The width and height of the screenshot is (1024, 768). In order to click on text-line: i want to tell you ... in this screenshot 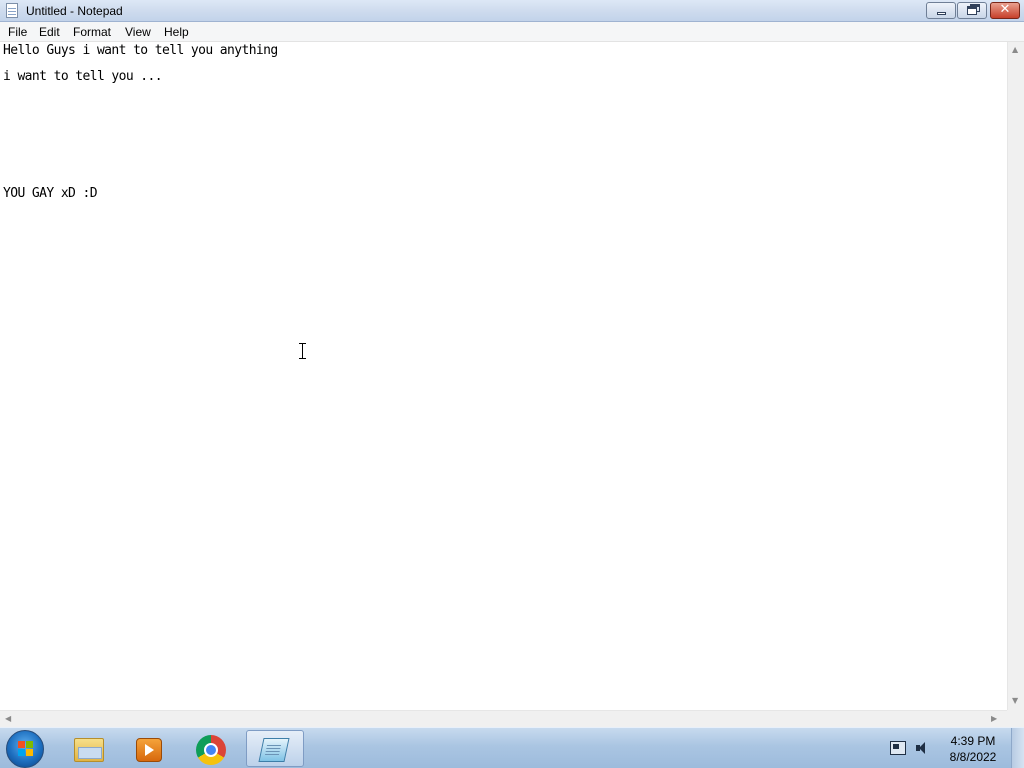, I will do `click(83, 76)`.